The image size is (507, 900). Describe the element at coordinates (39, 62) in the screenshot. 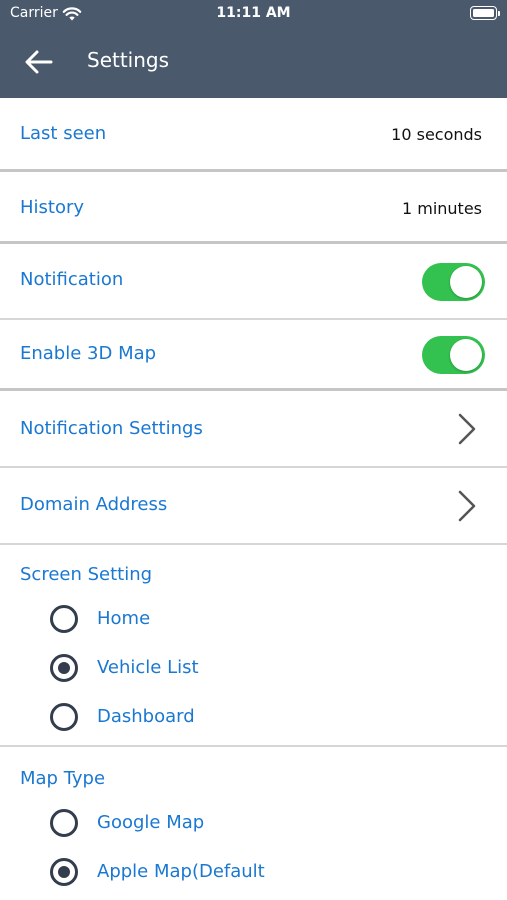

I see `back-arrow-icon` at that location.